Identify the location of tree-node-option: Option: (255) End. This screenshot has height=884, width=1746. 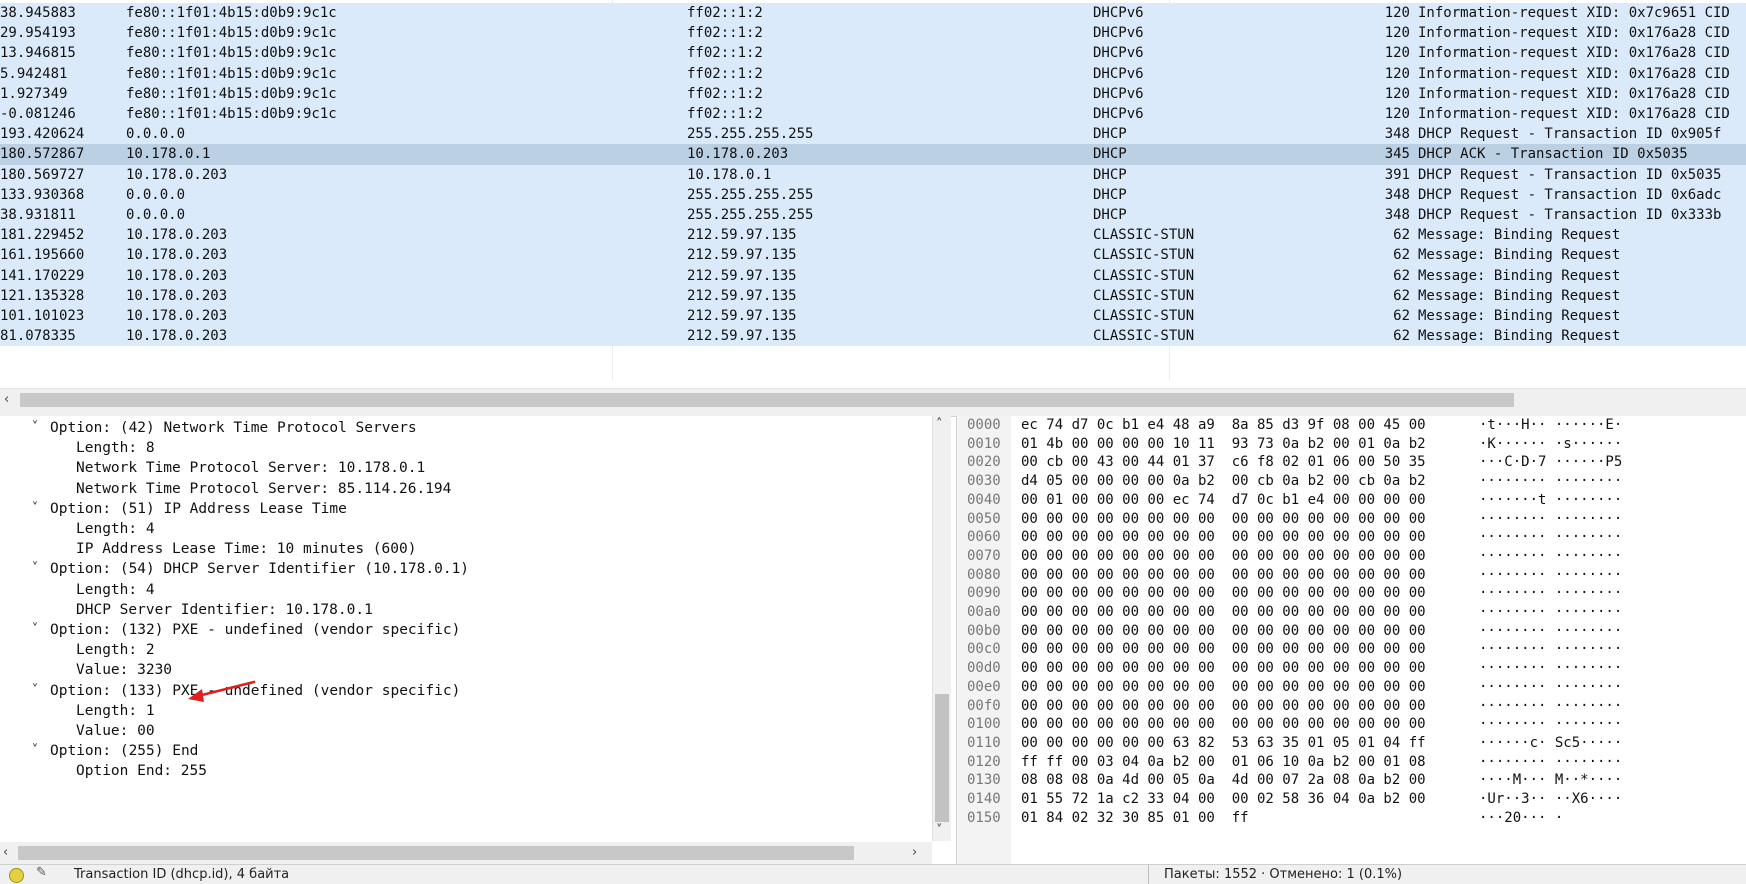
(124, 752).